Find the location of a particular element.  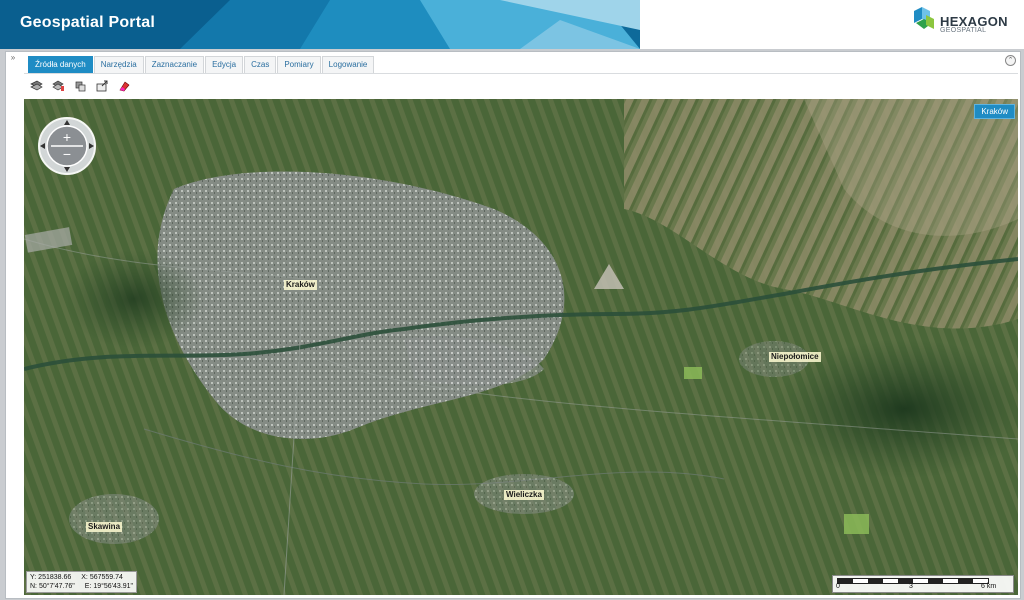

place-label-wieliczka: Wieliczka is located at coordinates (524, 495).